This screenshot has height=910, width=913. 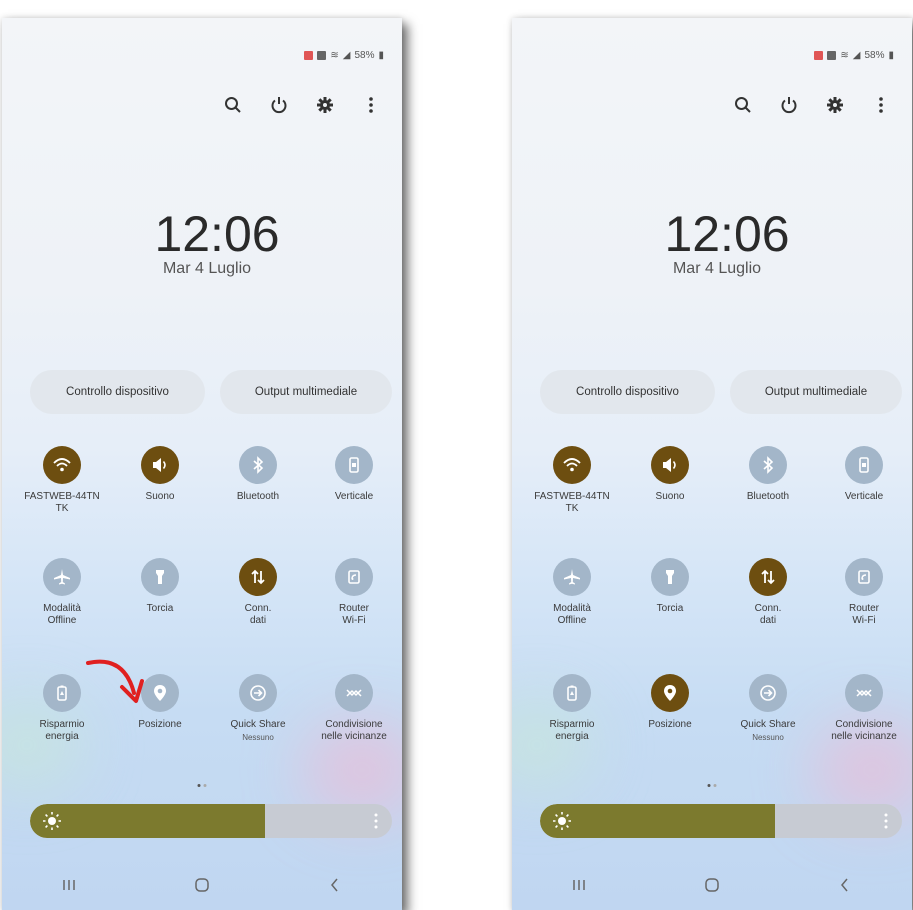 I want to click on annotation-arrow, so click(x=115, y=681).